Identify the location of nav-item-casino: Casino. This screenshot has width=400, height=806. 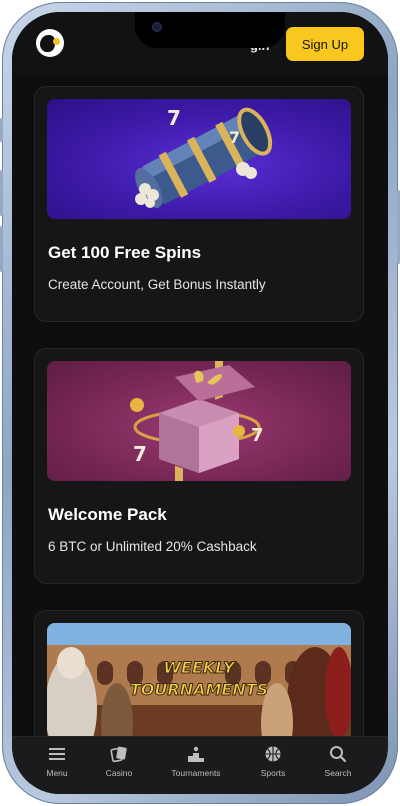
(119, 761).